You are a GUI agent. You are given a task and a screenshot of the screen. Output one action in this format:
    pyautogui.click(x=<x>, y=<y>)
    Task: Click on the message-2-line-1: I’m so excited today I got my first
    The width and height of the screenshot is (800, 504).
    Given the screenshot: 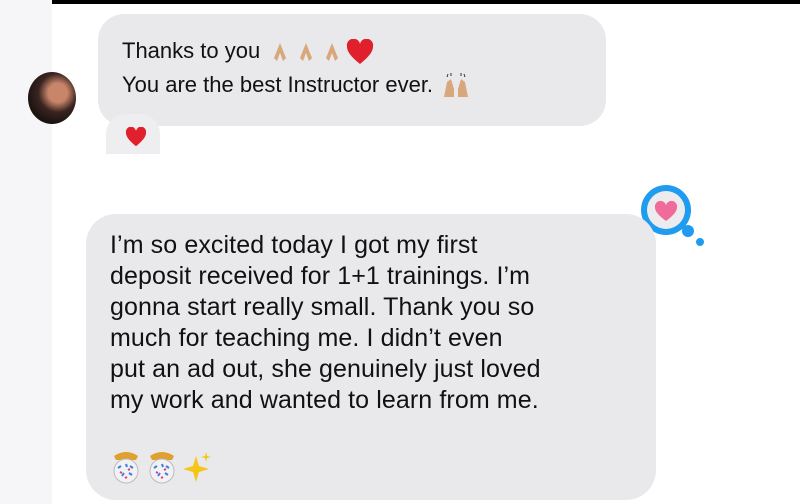 What is the action you would take?
    pyautogui.click(x=294, y=245)
    